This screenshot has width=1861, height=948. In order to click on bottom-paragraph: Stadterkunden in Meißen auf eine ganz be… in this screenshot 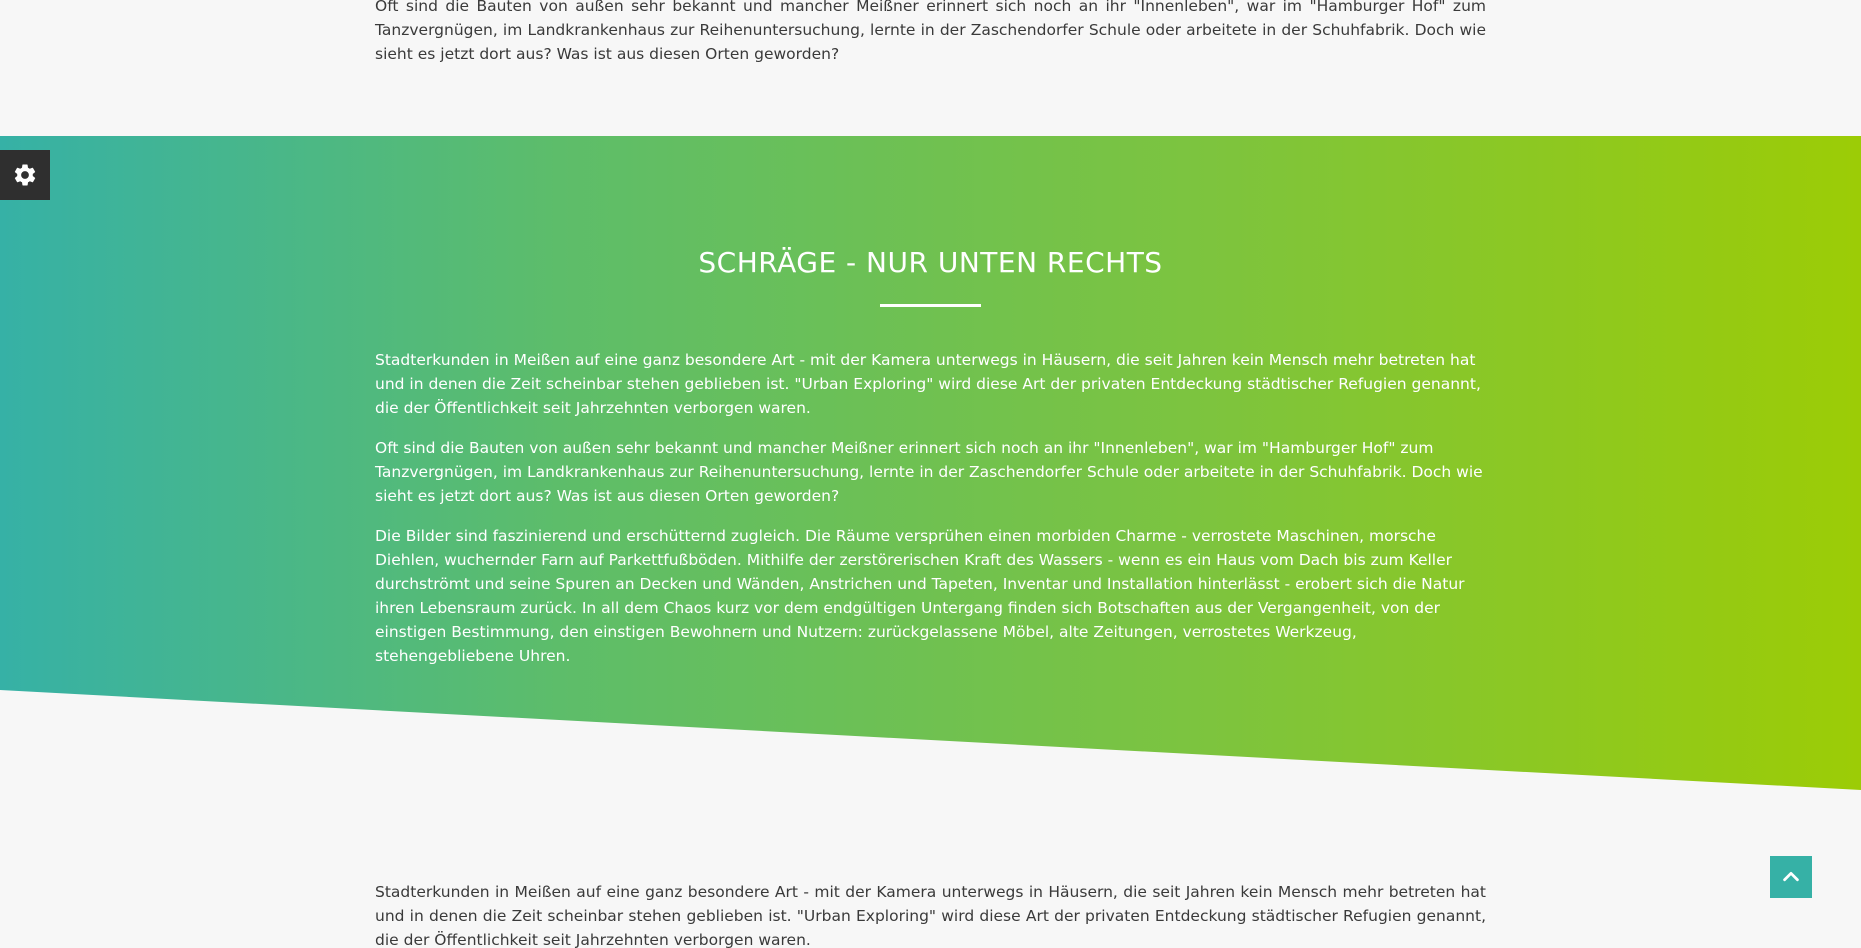, I will do `click(930, 915)`.